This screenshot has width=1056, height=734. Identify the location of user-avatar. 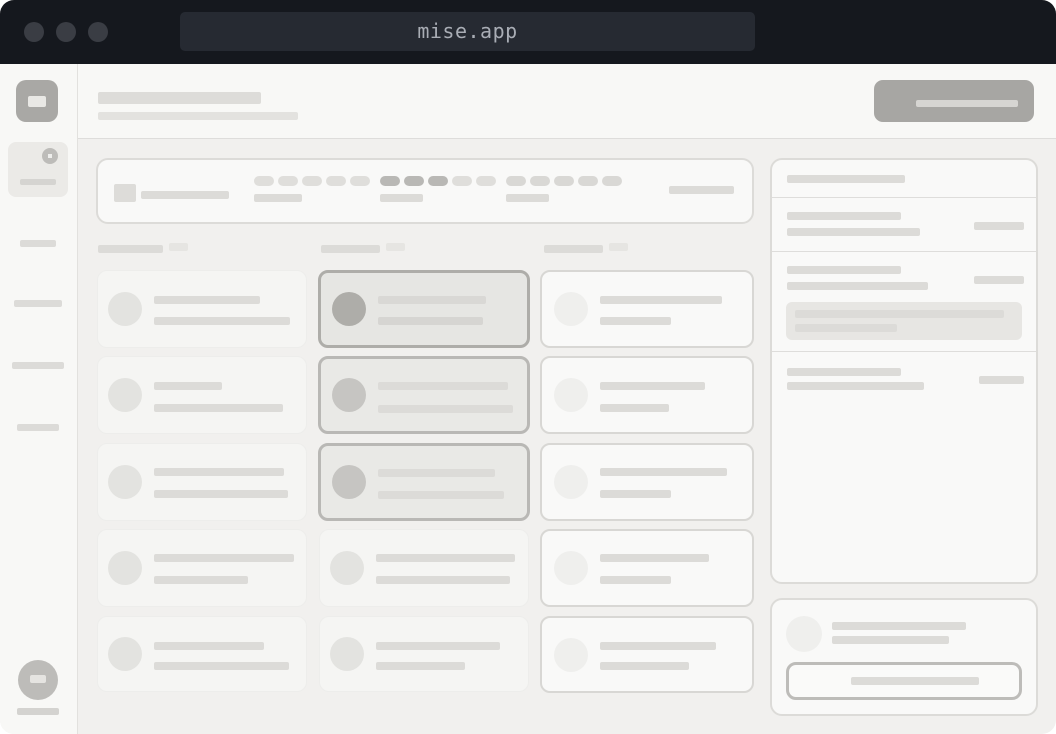
(38, 680).